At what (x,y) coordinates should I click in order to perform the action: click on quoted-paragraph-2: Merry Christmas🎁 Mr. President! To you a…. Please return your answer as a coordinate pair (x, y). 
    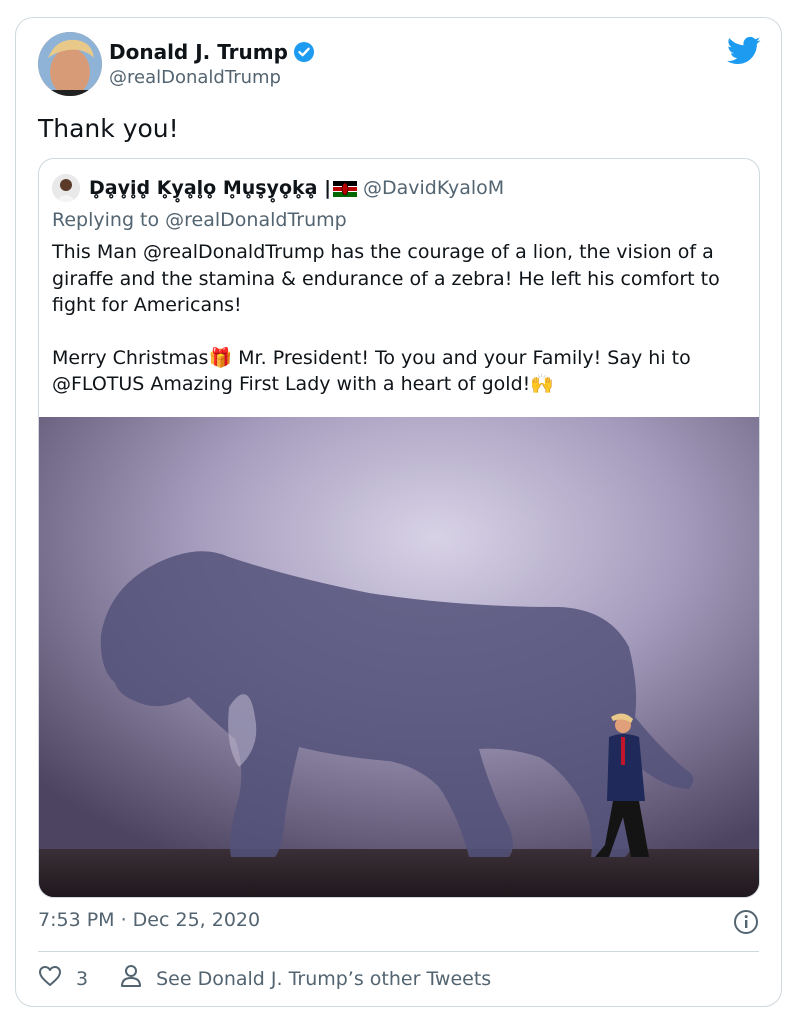
    Looking at the image, I should click on (371, 371).